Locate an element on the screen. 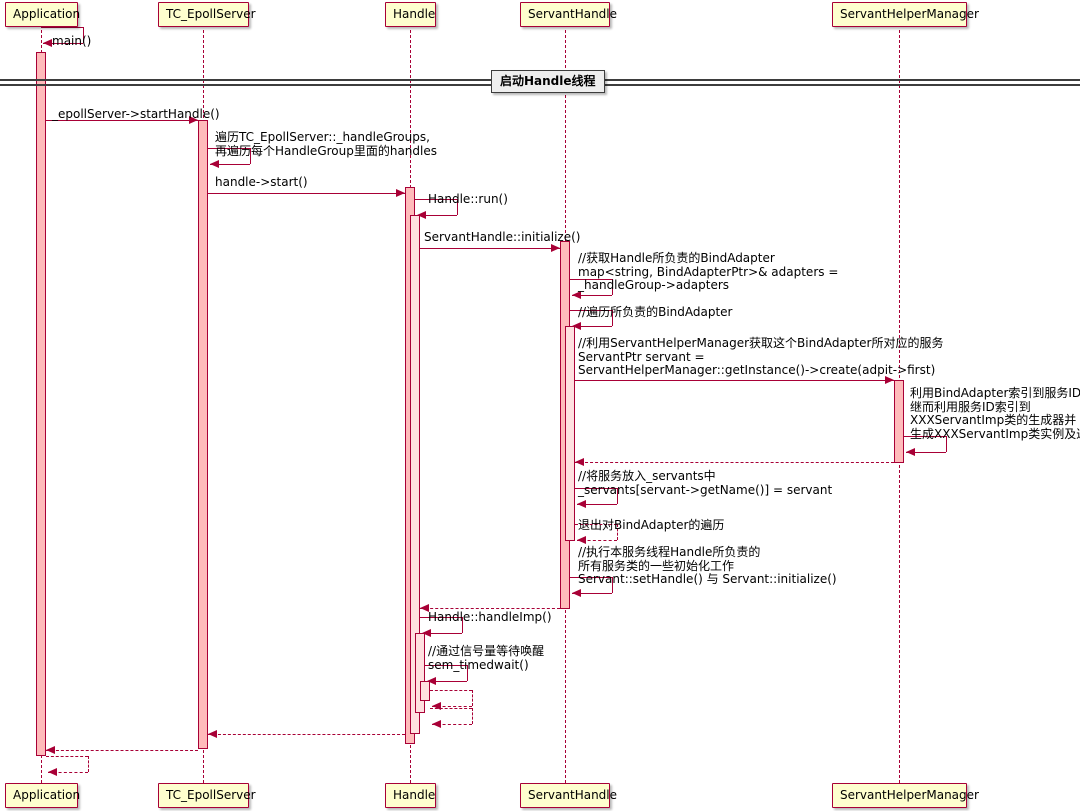 This screenshot has width=1080, height=811. participant-header-handle: Handle is located at coordinates (410, 14).